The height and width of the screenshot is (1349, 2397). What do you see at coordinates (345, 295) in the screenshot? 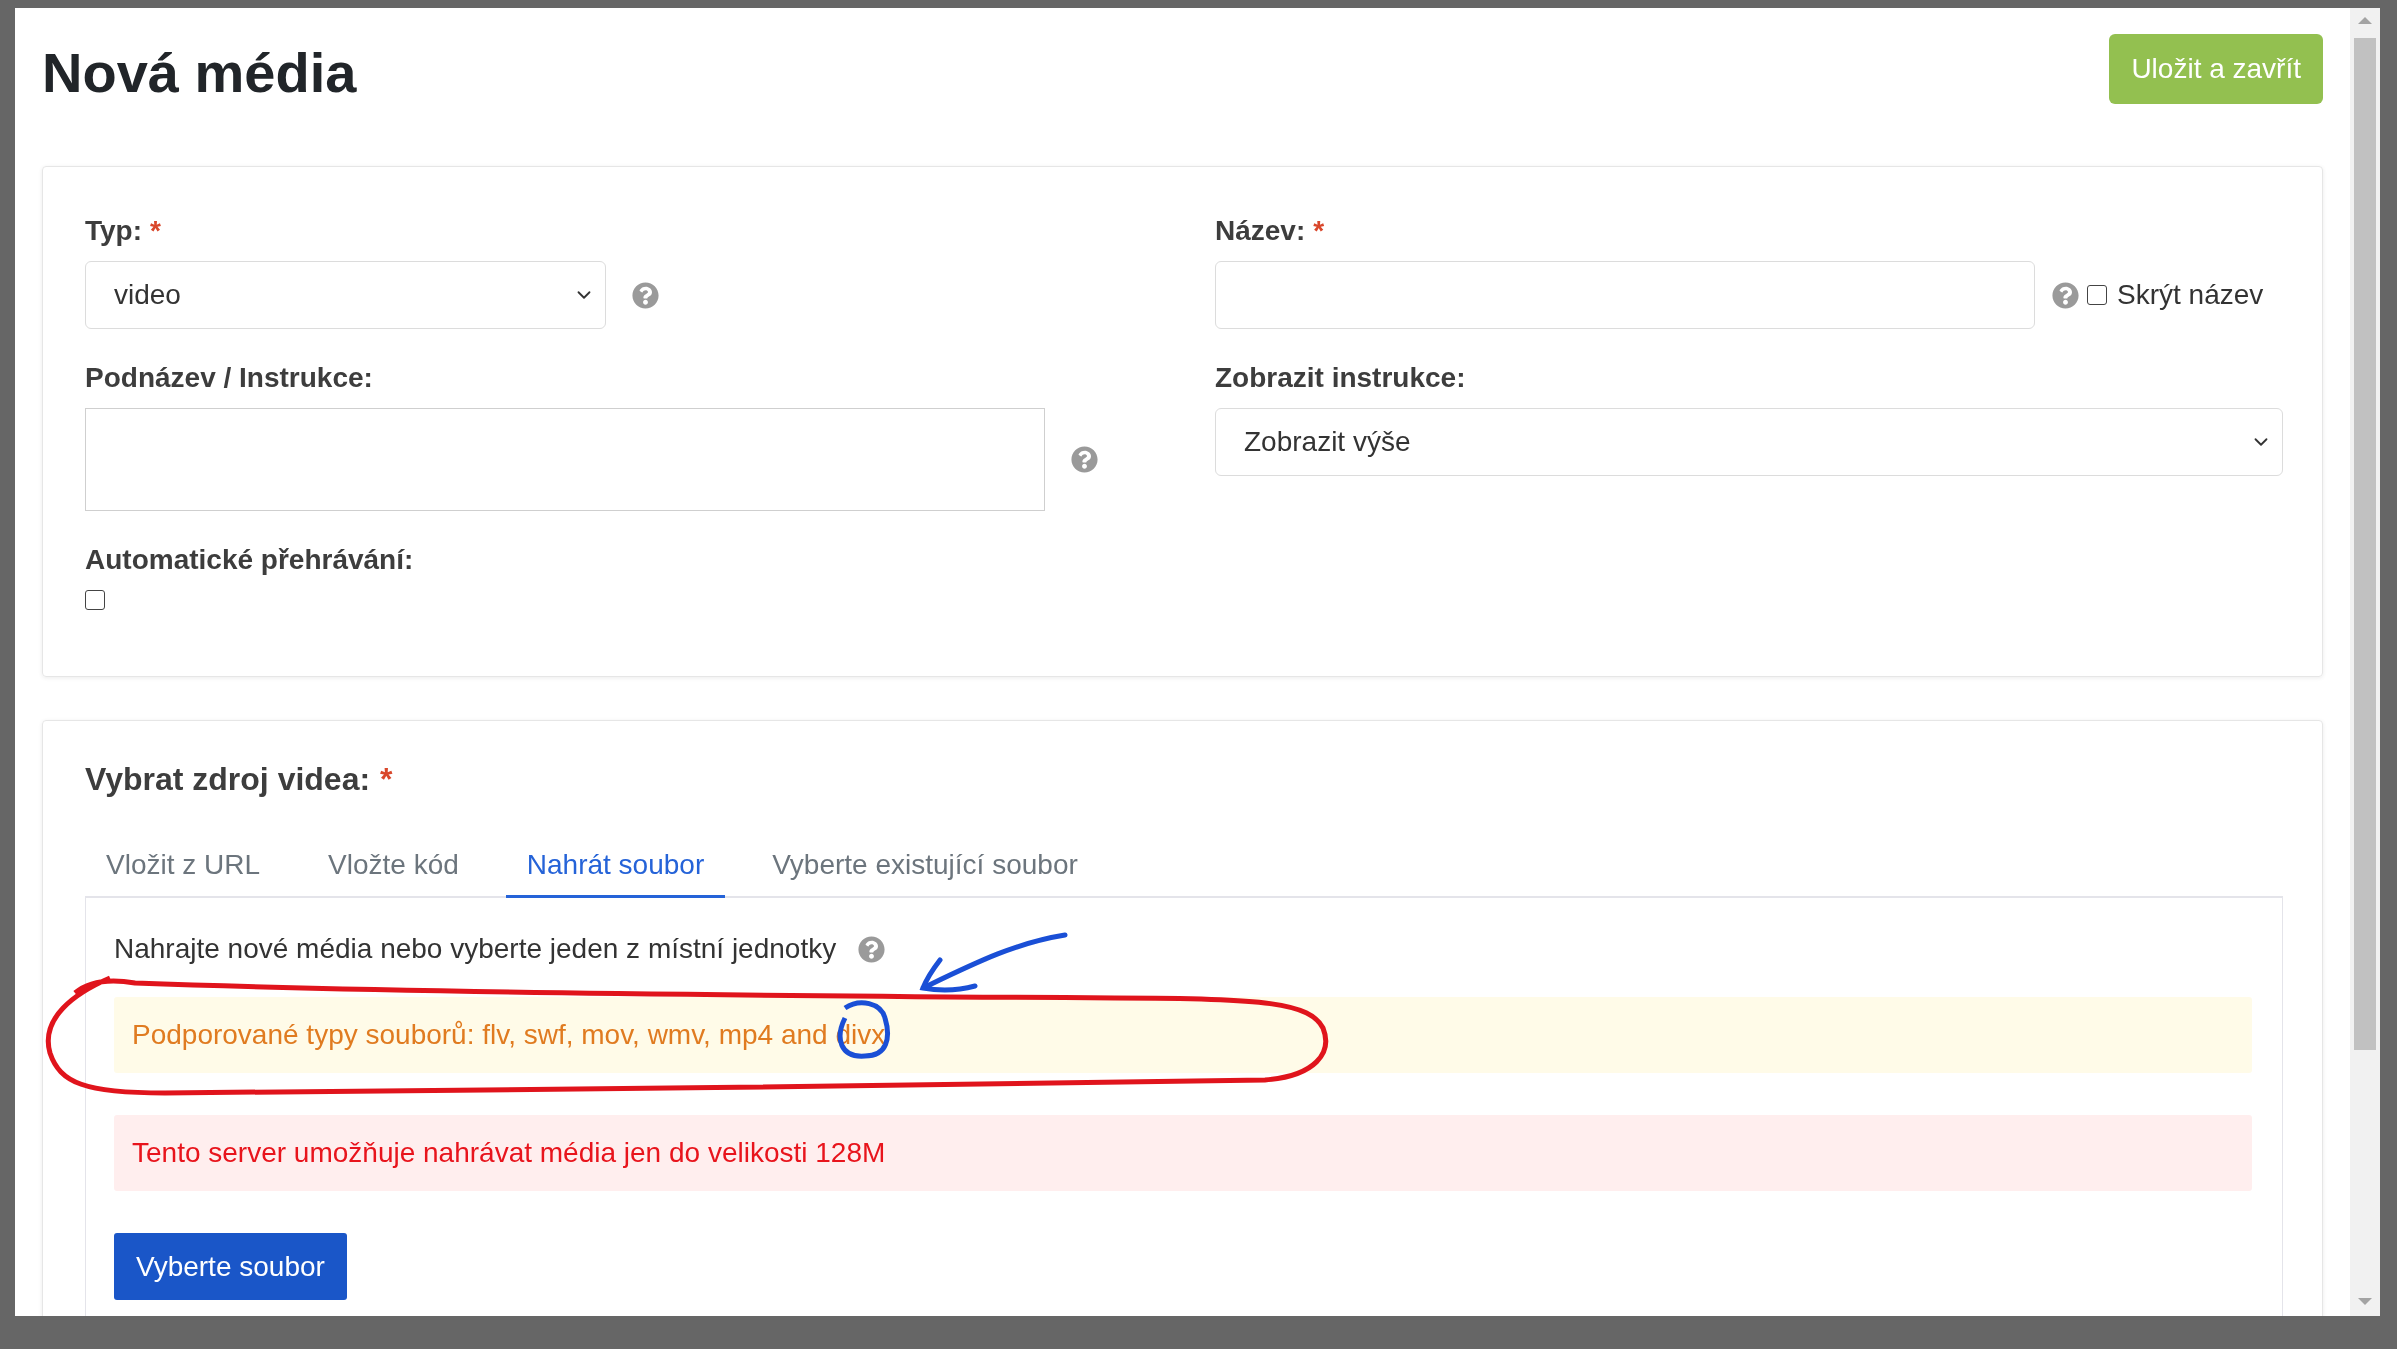
I see `type-select: video` at bounding box center [345, 295].